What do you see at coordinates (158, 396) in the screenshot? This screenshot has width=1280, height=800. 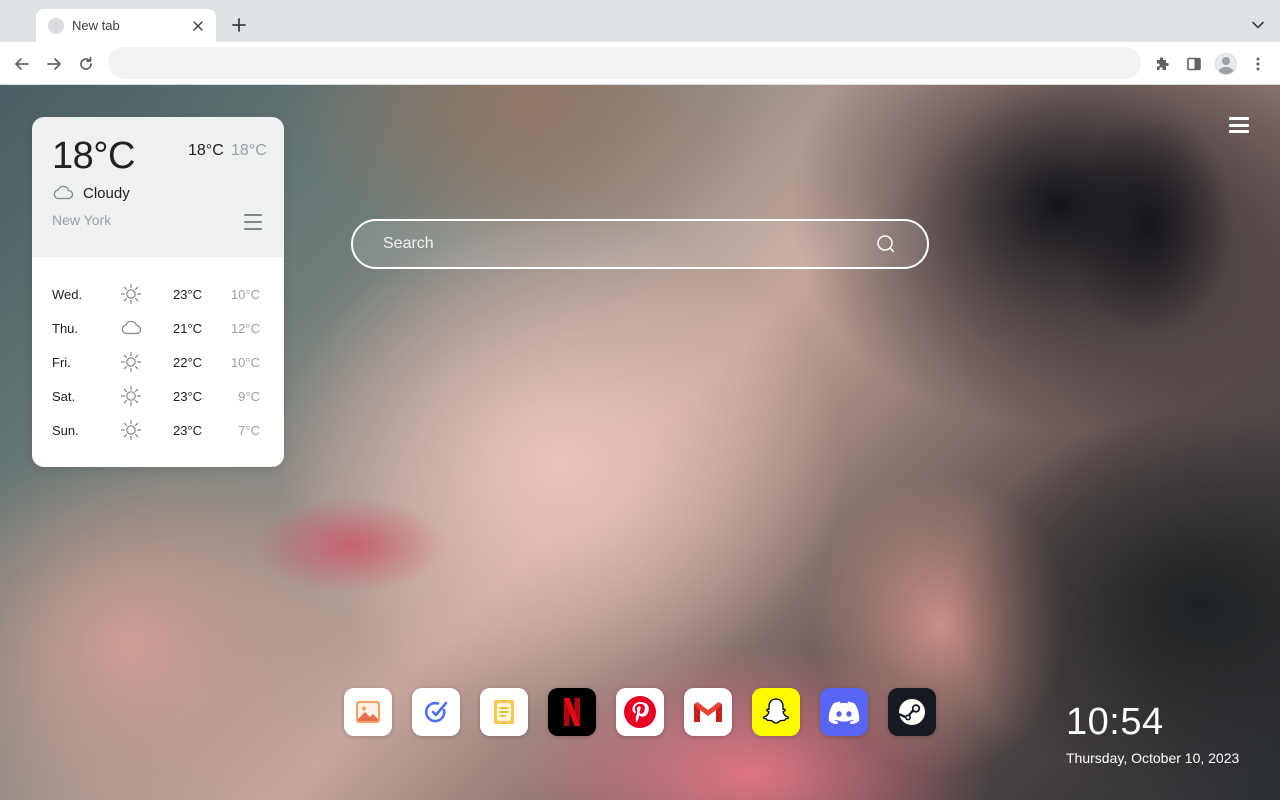 I see `forecast-row: Sat. 23°C 9°C` at bounding box center [158, 396].